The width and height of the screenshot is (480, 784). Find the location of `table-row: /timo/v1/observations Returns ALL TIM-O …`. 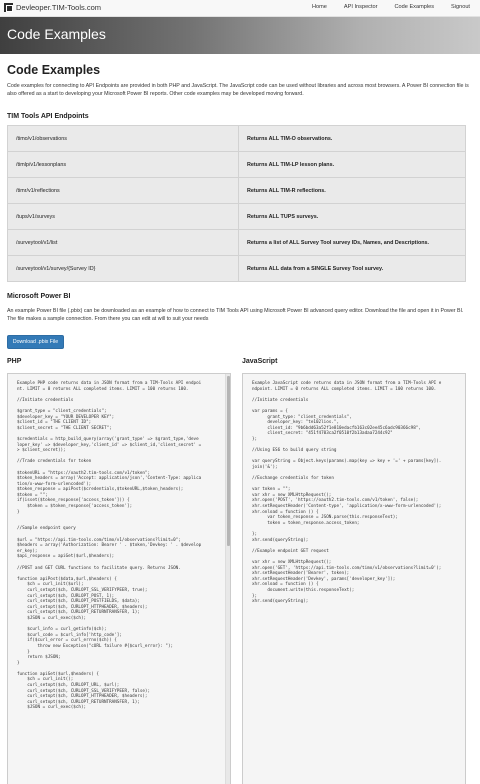

table-row: /timo/v1/observations Returns ALL TIM-O … is located at coordinates (236, 138).